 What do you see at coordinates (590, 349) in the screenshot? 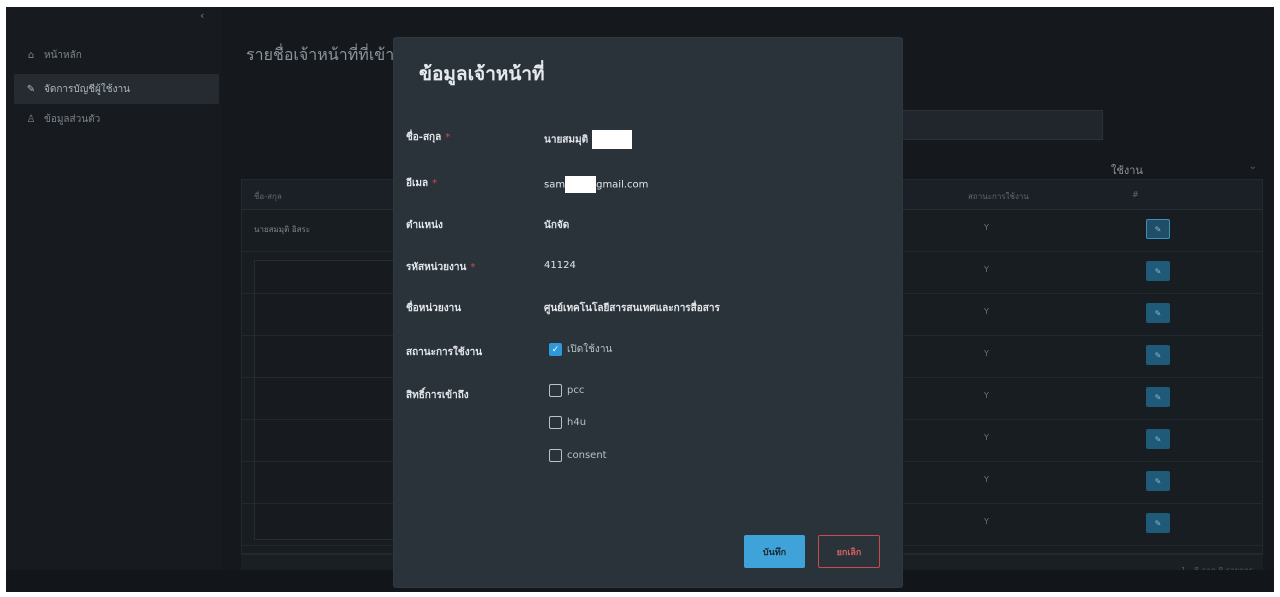
I see `status-option-label: เปิดใช้งาน` at bounding box center [590, 349].